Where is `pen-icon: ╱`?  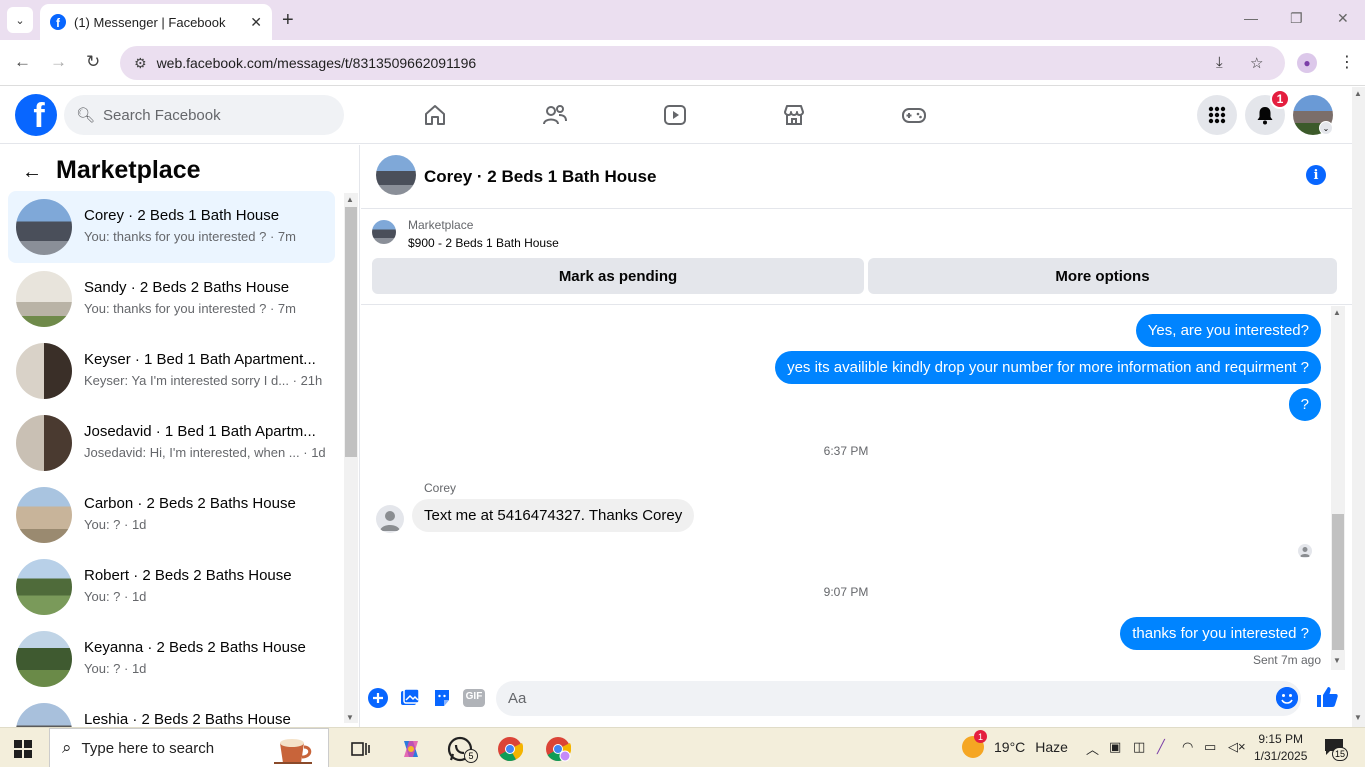
pen-icon: ╱ is located at coordinates (1161, 747).